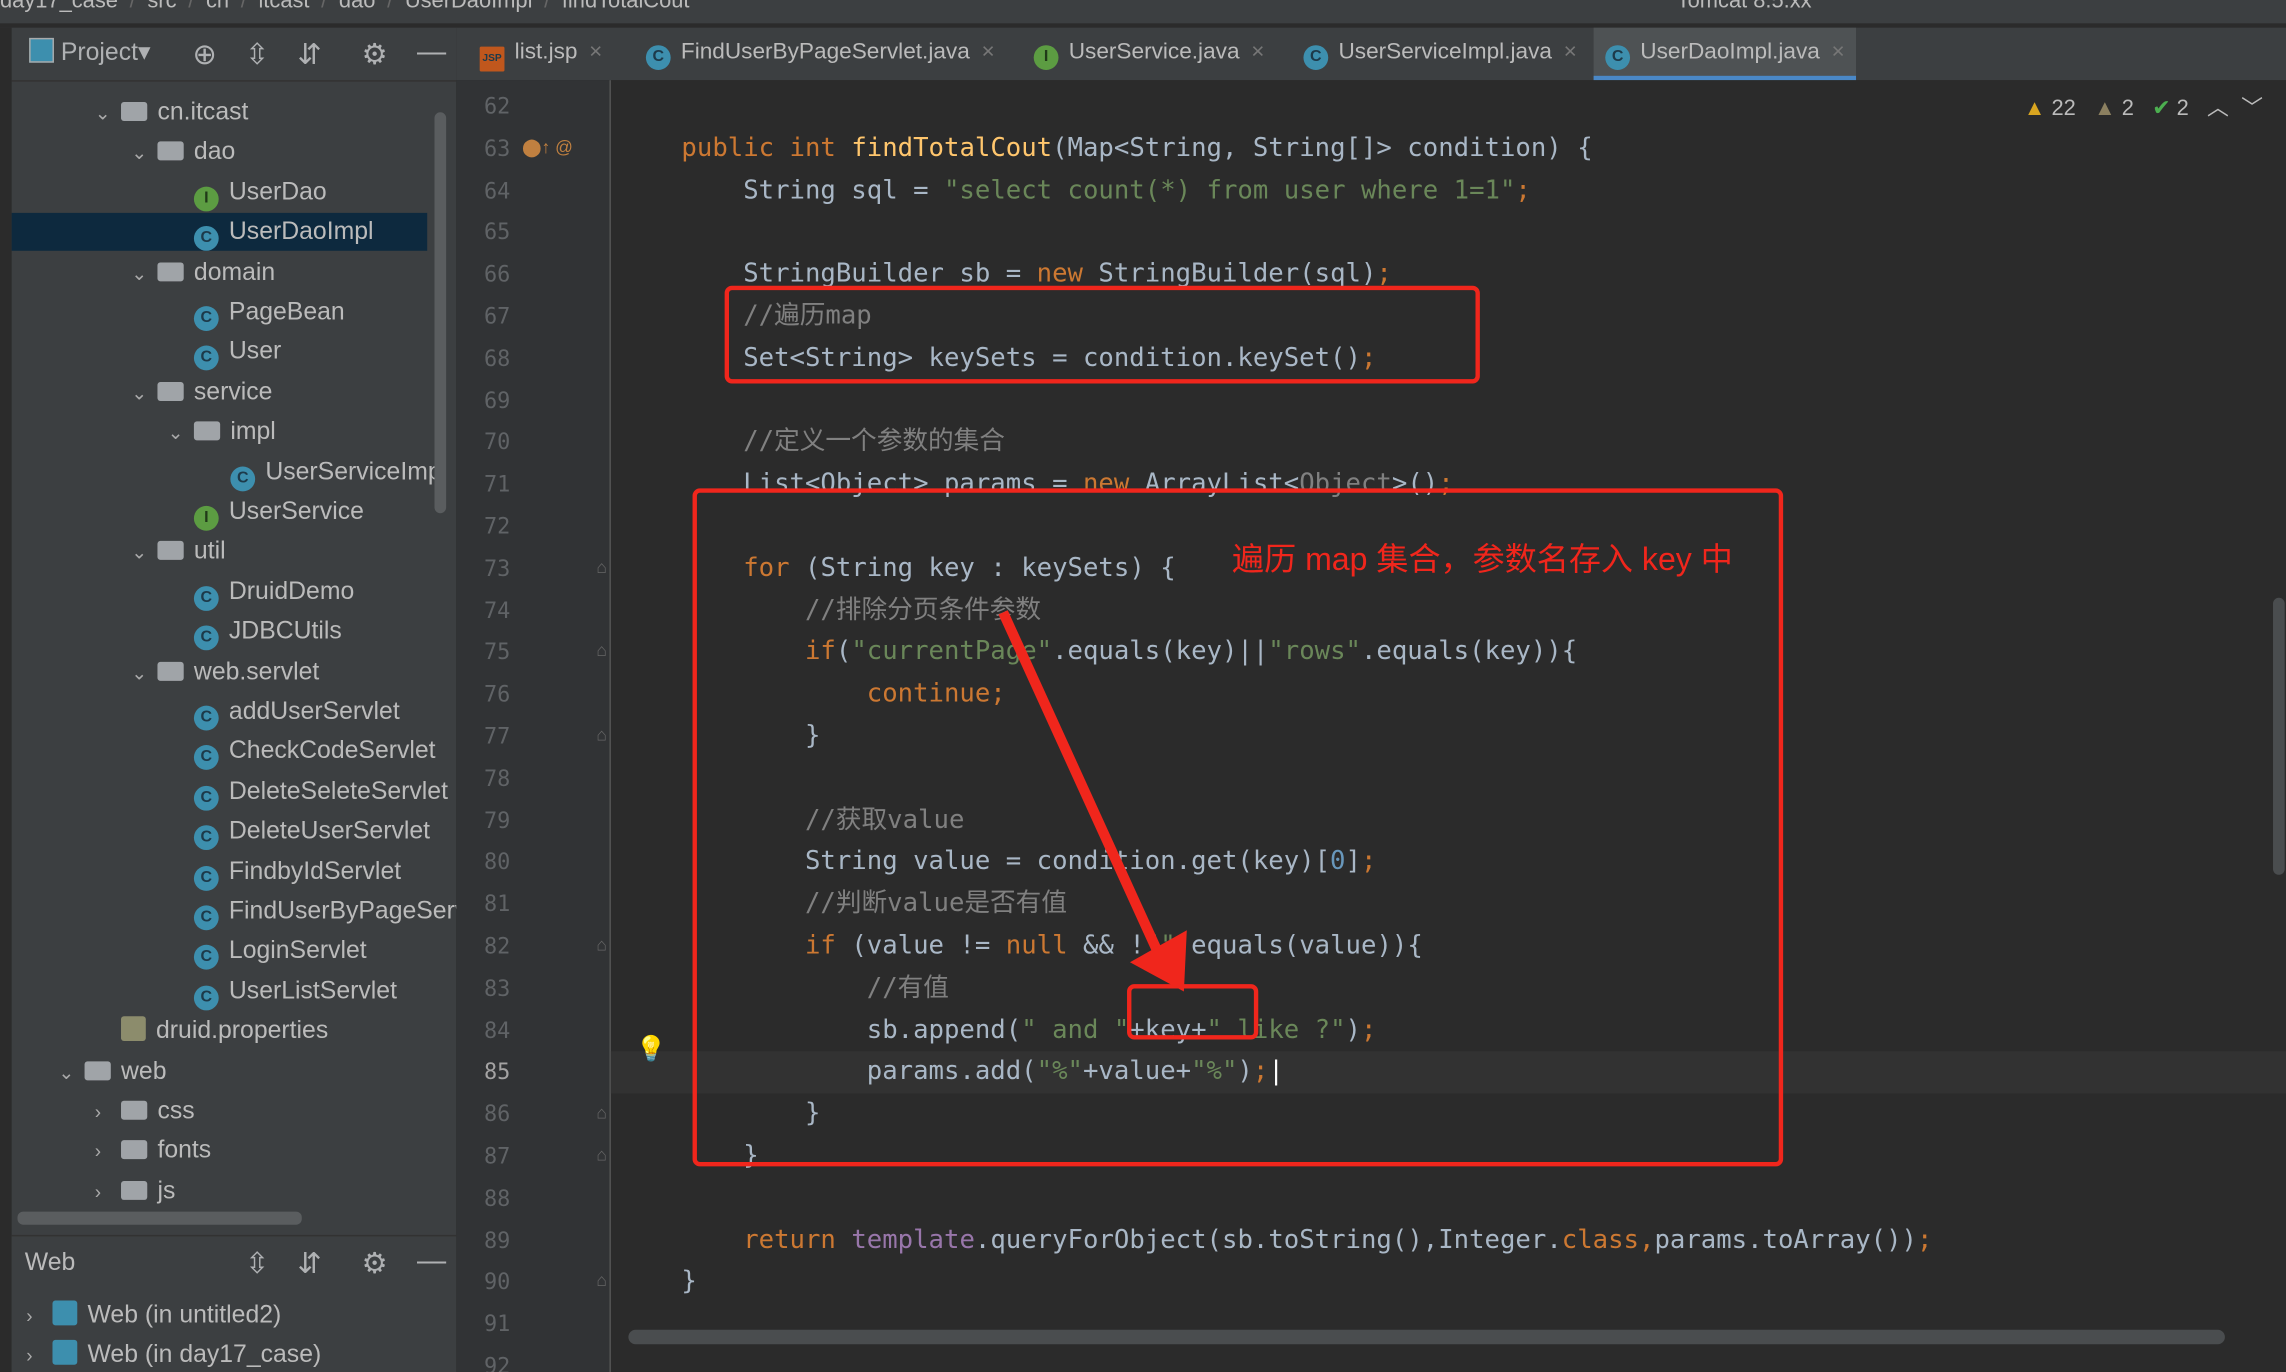  Describe the element at coordinates (1158, 961) in the screenshot. I see `arrow-head` at that location.